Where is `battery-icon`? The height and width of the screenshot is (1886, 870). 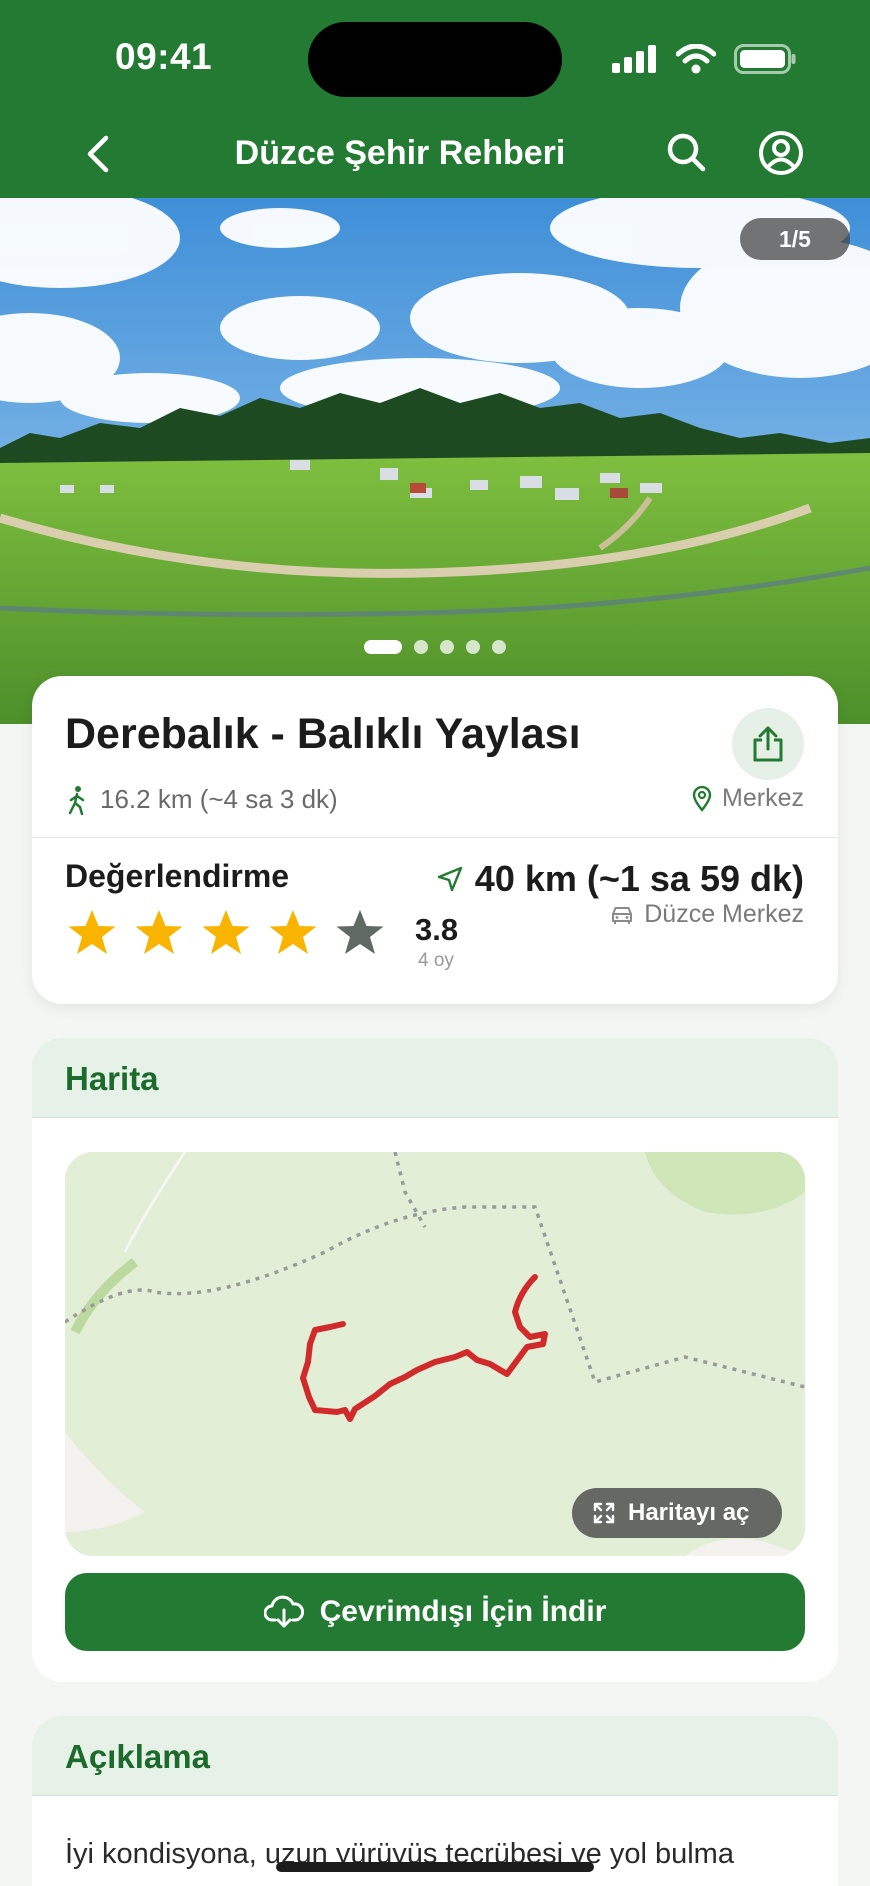 battery-icon is located at coordinates (765, 59).